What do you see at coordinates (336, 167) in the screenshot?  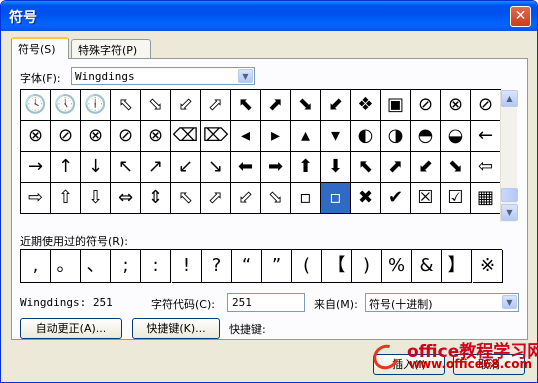 I see `symbol-cell: ⬇` at bounding box center [336, 167].